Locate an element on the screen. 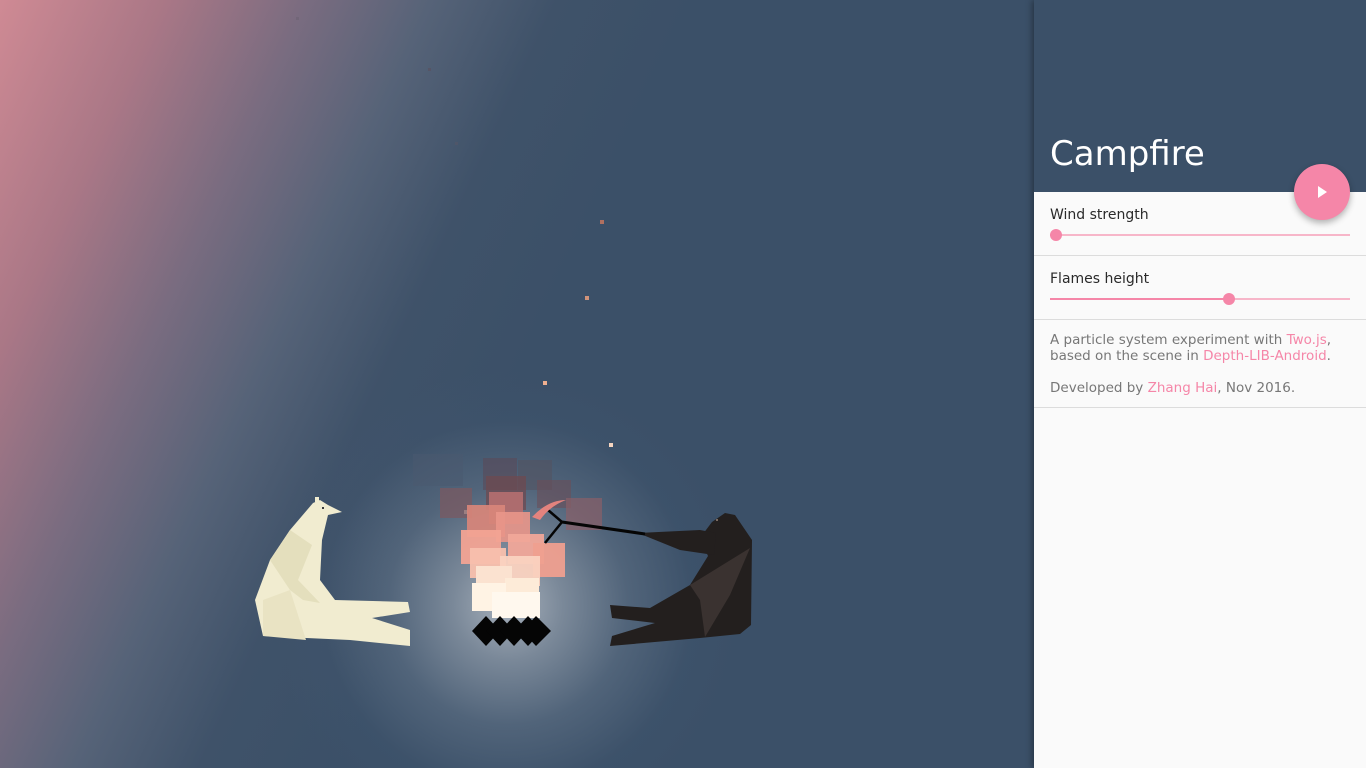  flames-height-slider is located at coordinates (1200, 299).